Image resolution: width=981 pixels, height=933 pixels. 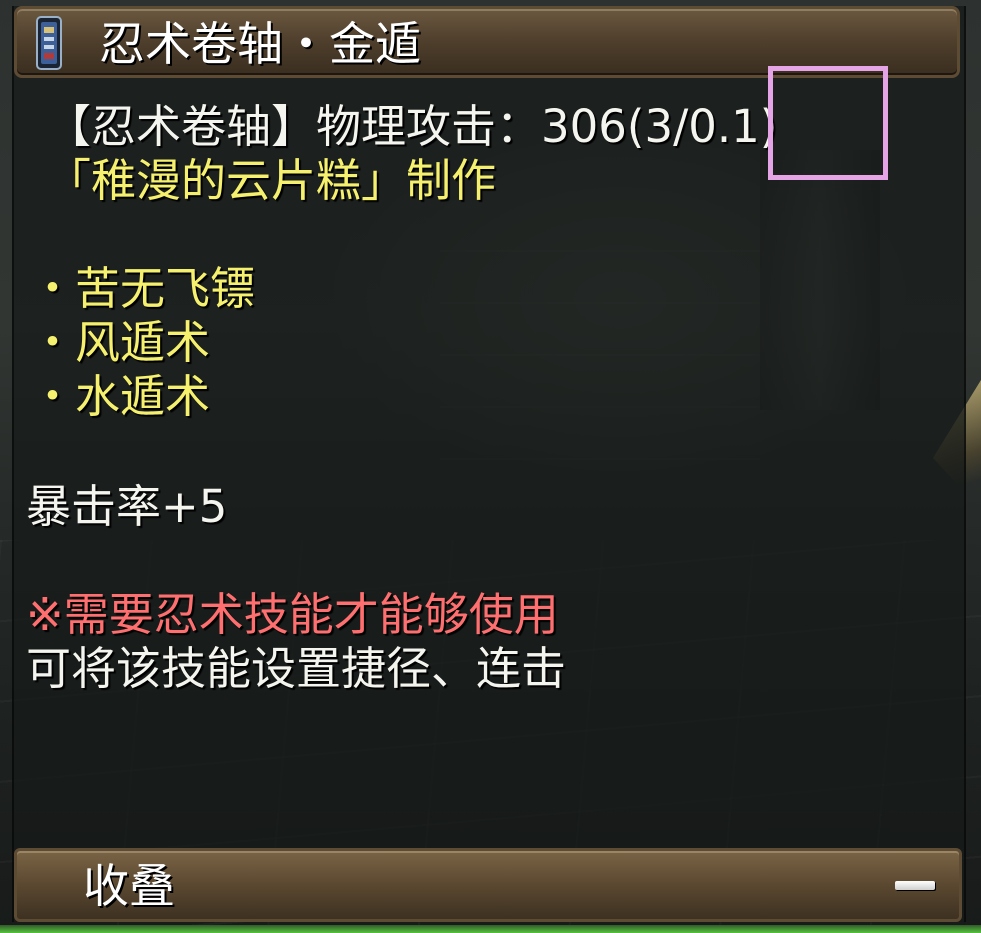 I want to click on collapse-button: 收叠, so click(x=488, y=885).